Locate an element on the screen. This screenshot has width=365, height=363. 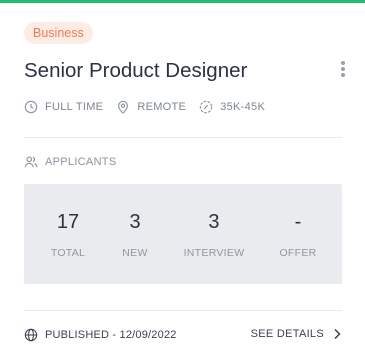
salary: 35K-45K is located at coordinates (232, 107).